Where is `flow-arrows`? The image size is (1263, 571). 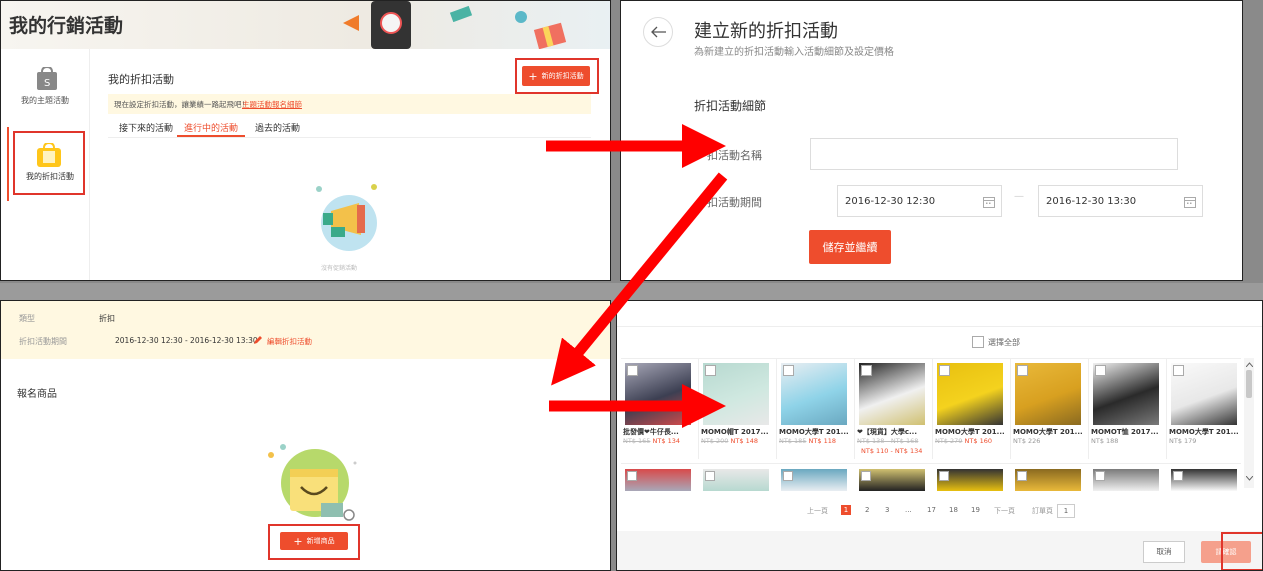 flow-arrows is located at coordinates (637, 276).